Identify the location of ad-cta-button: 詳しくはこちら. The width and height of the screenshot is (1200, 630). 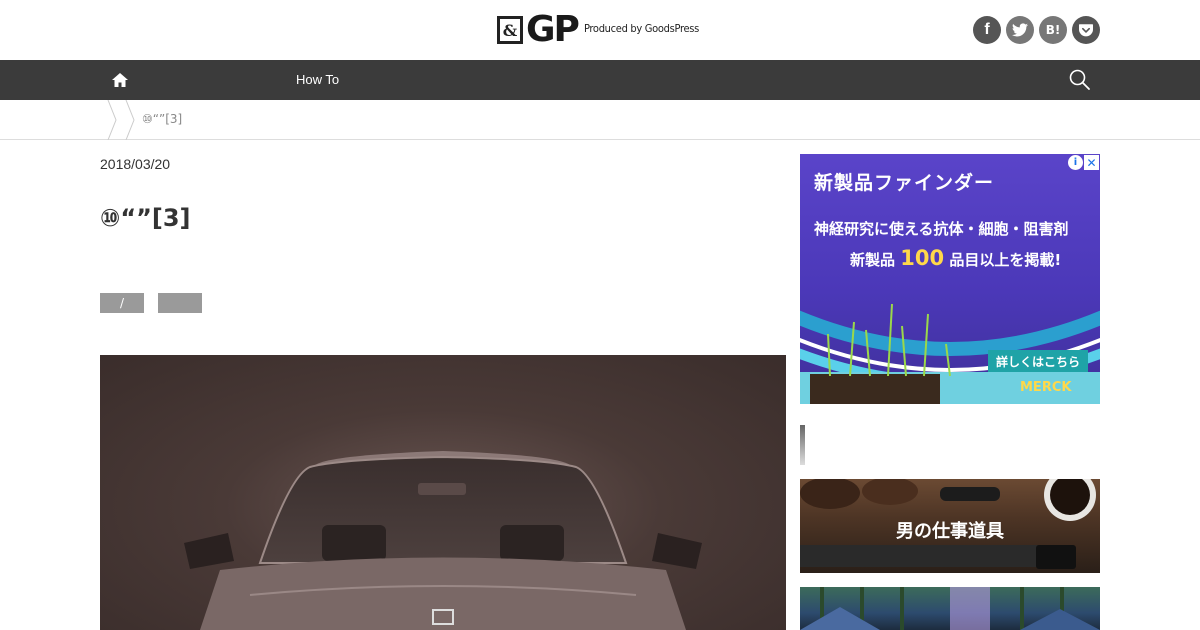
(1038, 361).